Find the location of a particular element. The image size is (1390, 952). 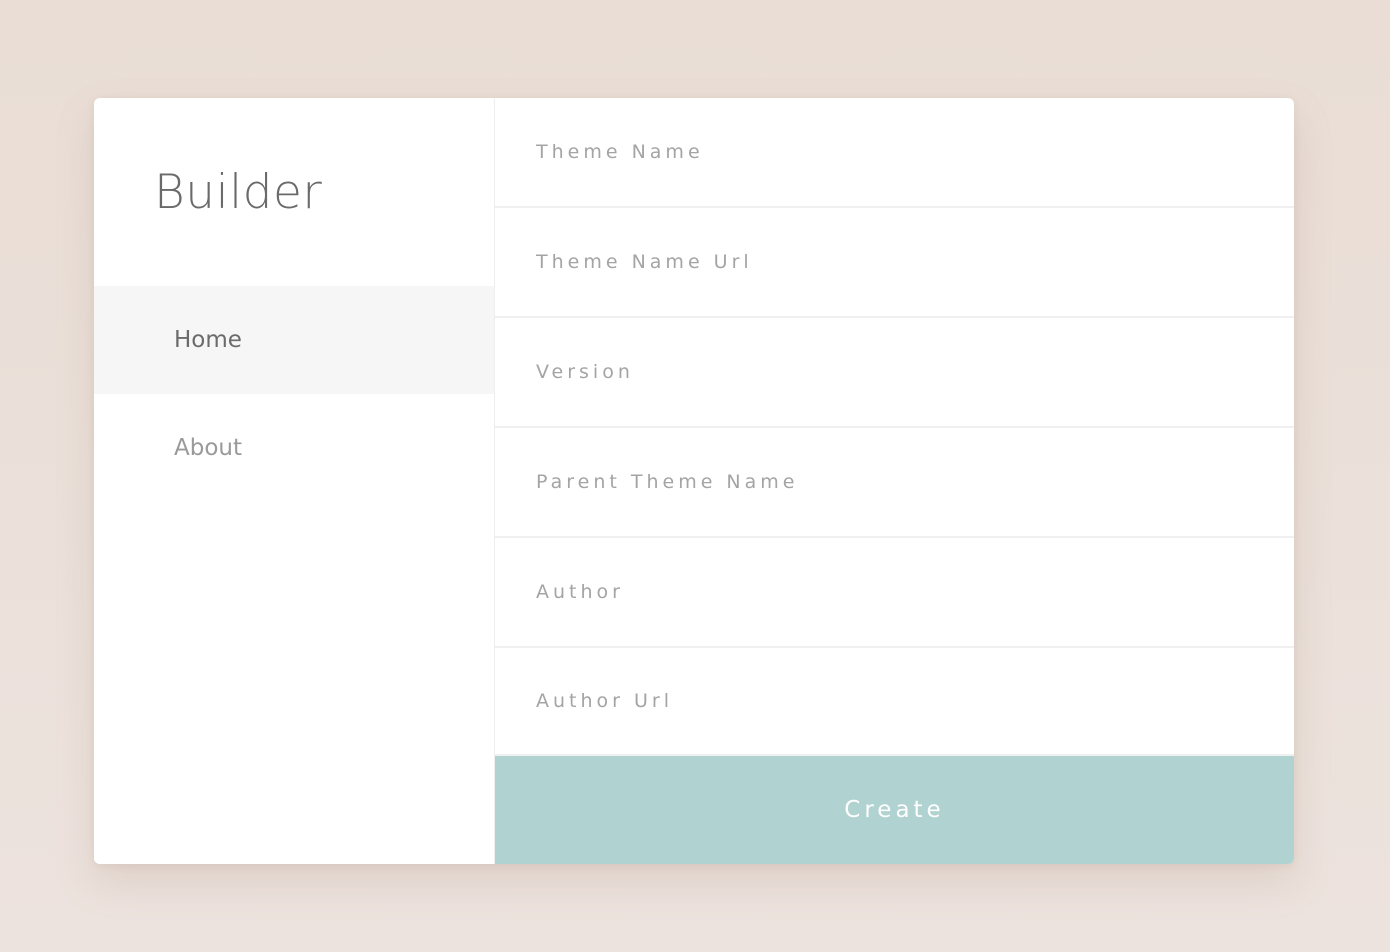

sidebar-item-about: About is located at coordinates (294, 448).